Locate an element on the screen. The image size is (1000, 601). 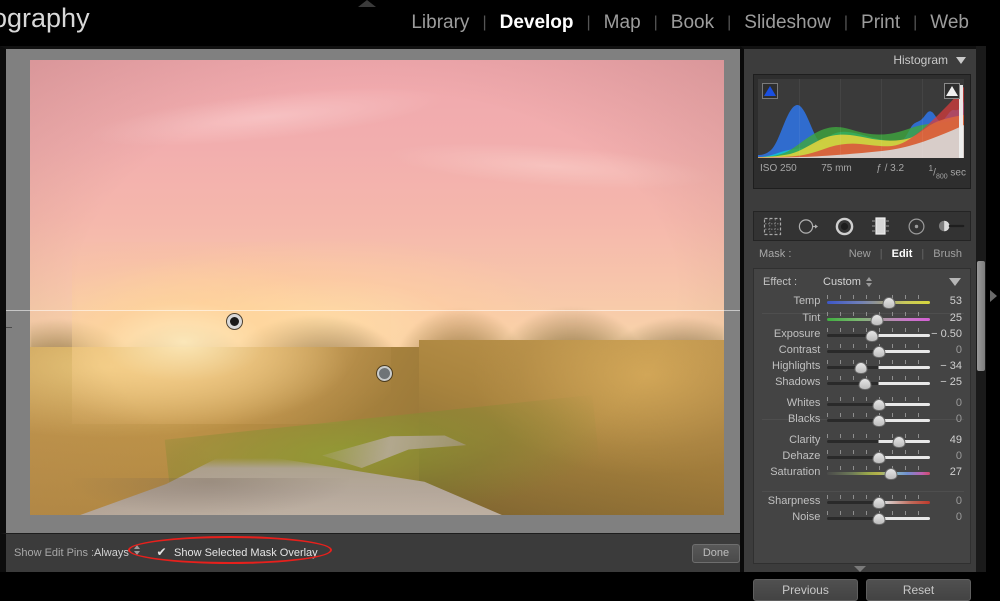
histogram-plot is located at coordinates (861, 118).